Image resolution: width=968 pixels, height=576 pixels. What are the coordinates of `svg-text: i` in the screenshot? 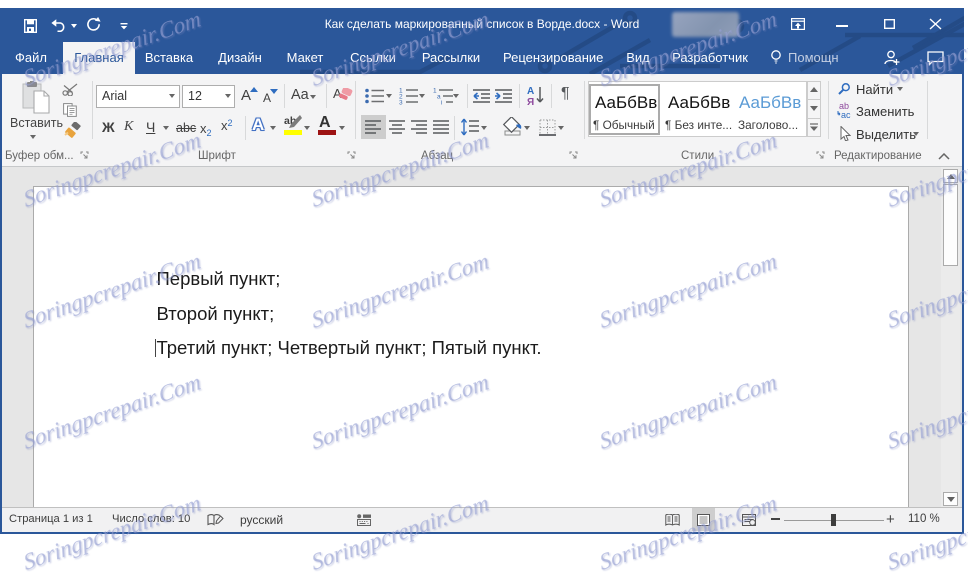 It's located at (441, 103).